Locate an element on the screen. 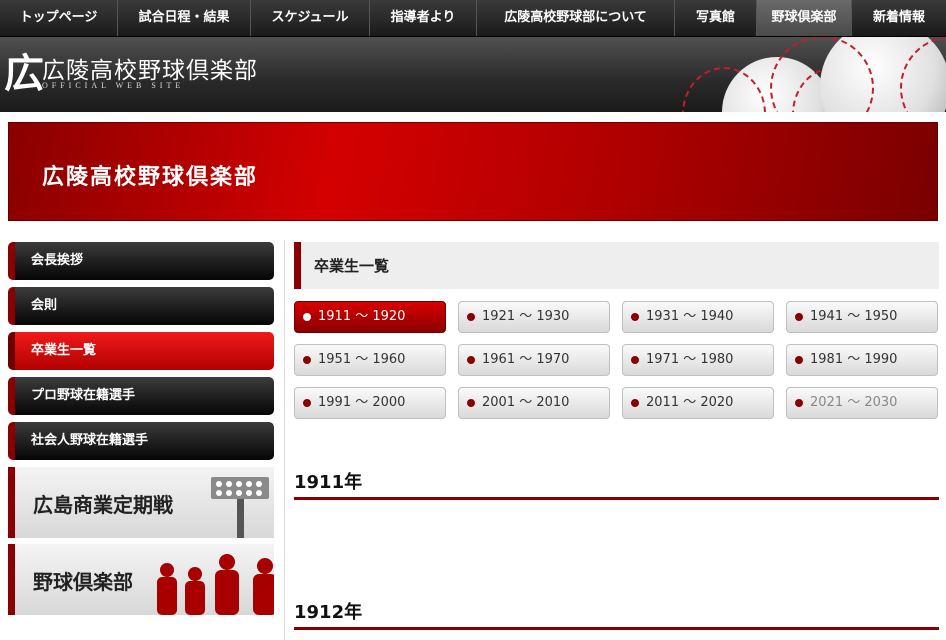  decade-button: 1961 〜 1970 is located at coordinates (534, 360).